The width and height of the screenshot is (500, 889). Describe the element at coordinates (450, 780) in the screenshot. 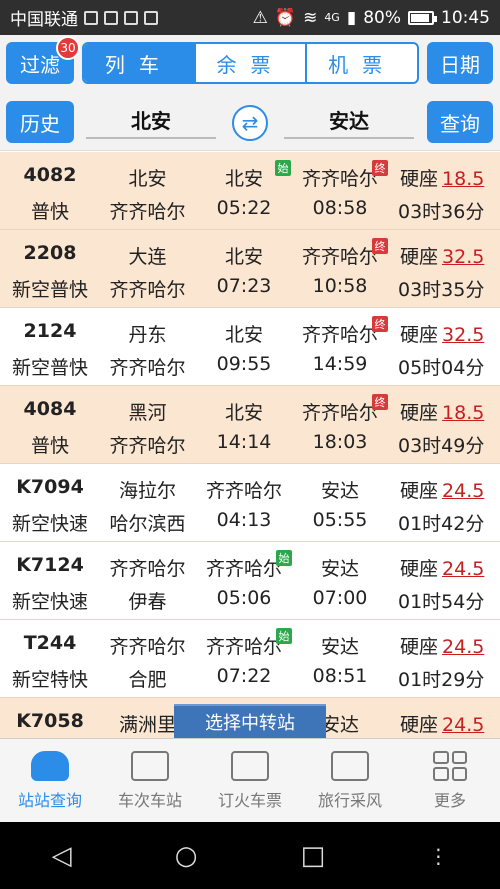

I see `nav-more: 更多` at that location.